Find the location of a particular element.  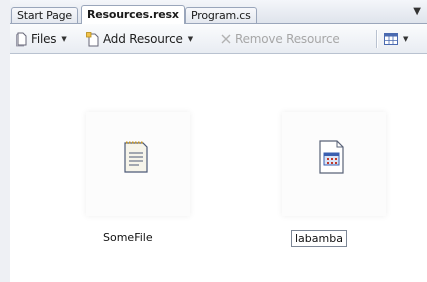

views-dropdown-icon: ▼ is located at coordinates (405, 39).